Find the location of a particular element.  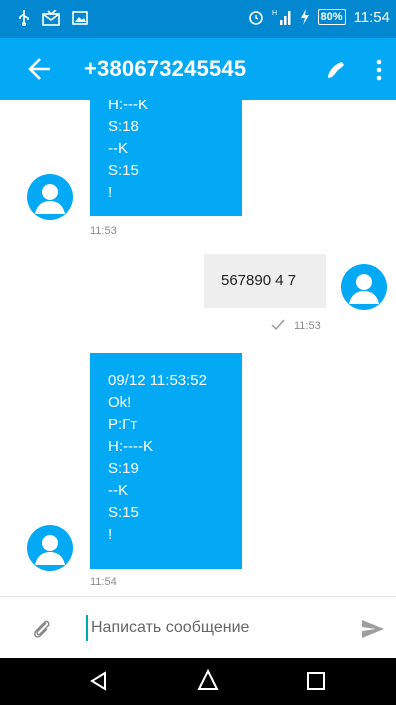

my-avatar is located at coordinates (364, 287).